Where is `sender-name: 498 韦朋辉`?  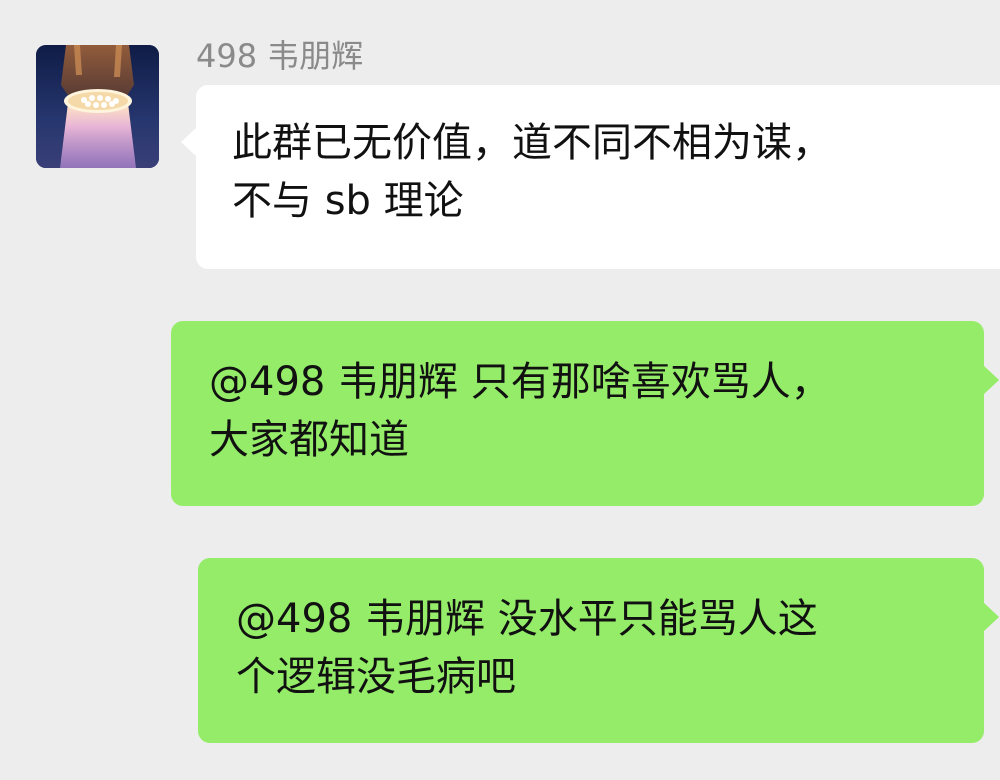
sender-name: 498 韦朋辉 is located at coordinates (280, 56).